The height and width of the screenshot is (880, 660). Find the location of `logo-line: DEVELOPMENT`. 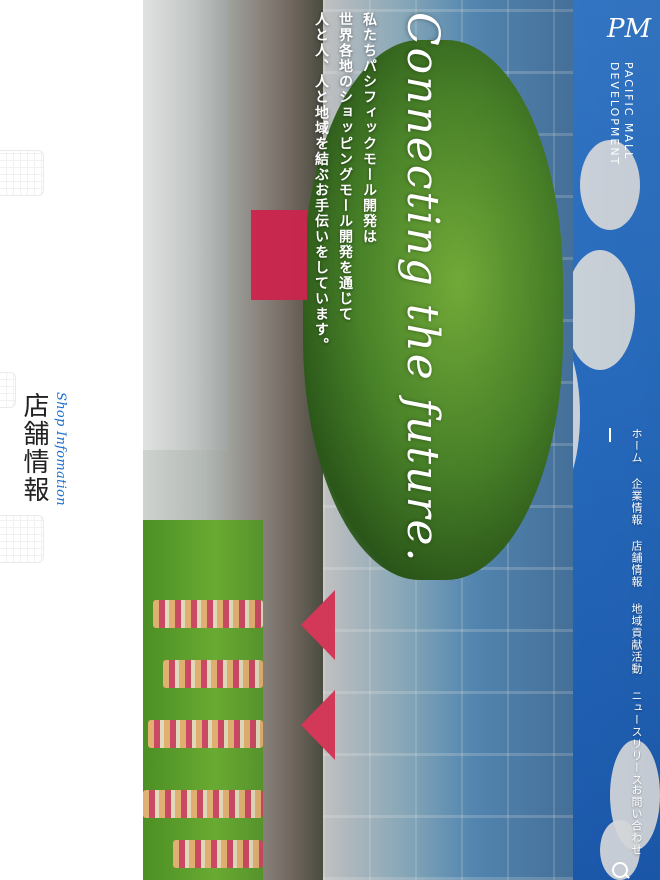

logo-line: DEVELOPMENT is located at coordinates (614, 114).